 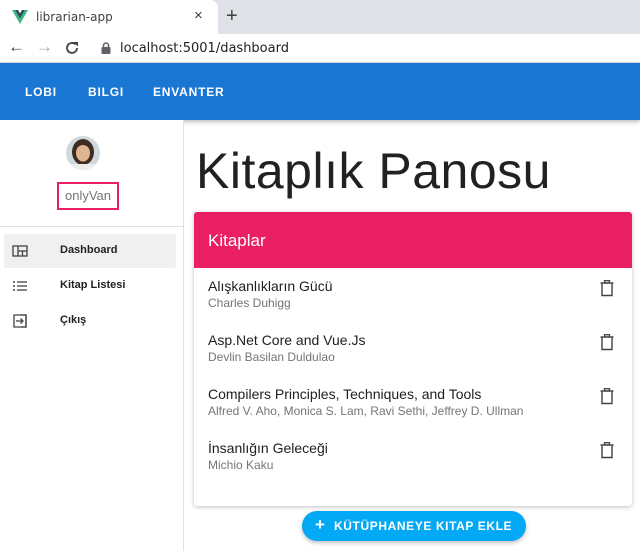 I want to click on add-book-button-label: KÜTÜPHANEYE KITAP EKLE, so click(x=423, y=526).